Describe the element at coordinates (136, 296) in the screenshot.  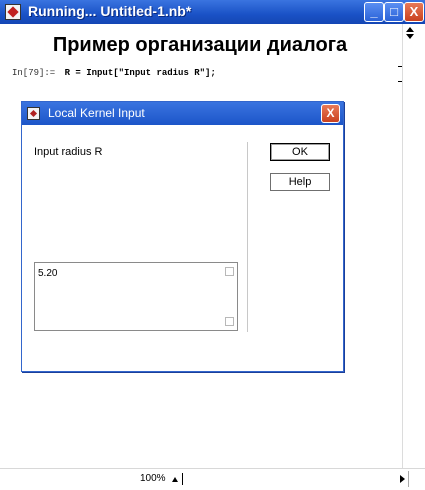
I see `answer-input: 5.20` at that location.